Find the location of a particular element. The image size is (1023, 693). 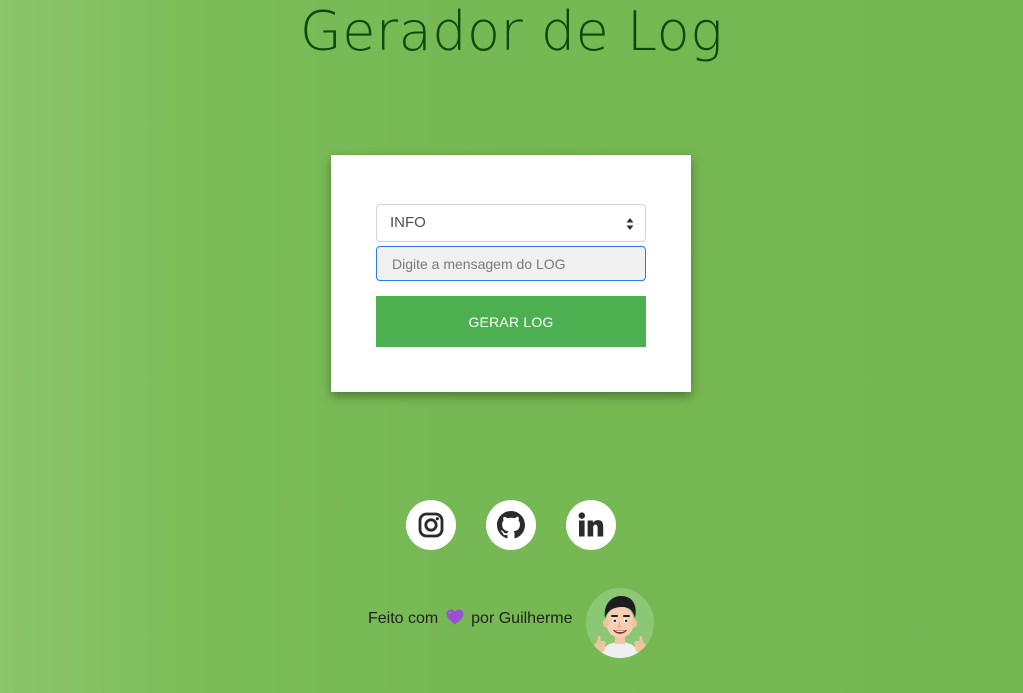

github-icon is located at coordinates (511, 525).